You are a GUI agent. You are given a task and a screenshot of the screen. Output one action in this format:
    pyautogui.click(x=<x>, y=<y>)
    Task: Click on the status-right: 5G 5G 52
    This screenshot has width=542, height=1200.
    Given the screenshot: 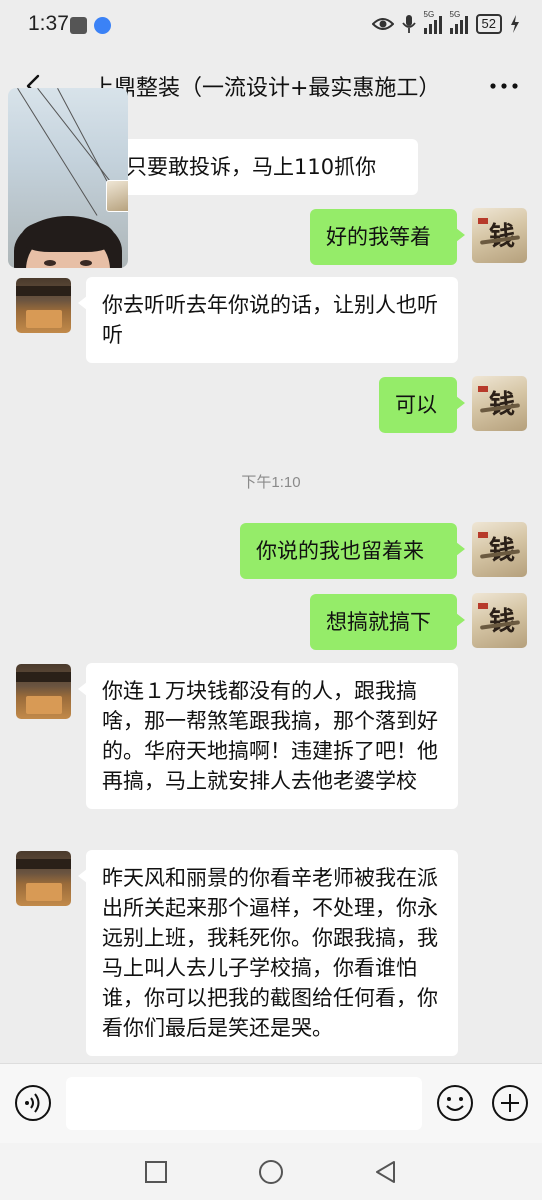 What is the action you would take?
    pyautogui.click(x=445, y=22)
    